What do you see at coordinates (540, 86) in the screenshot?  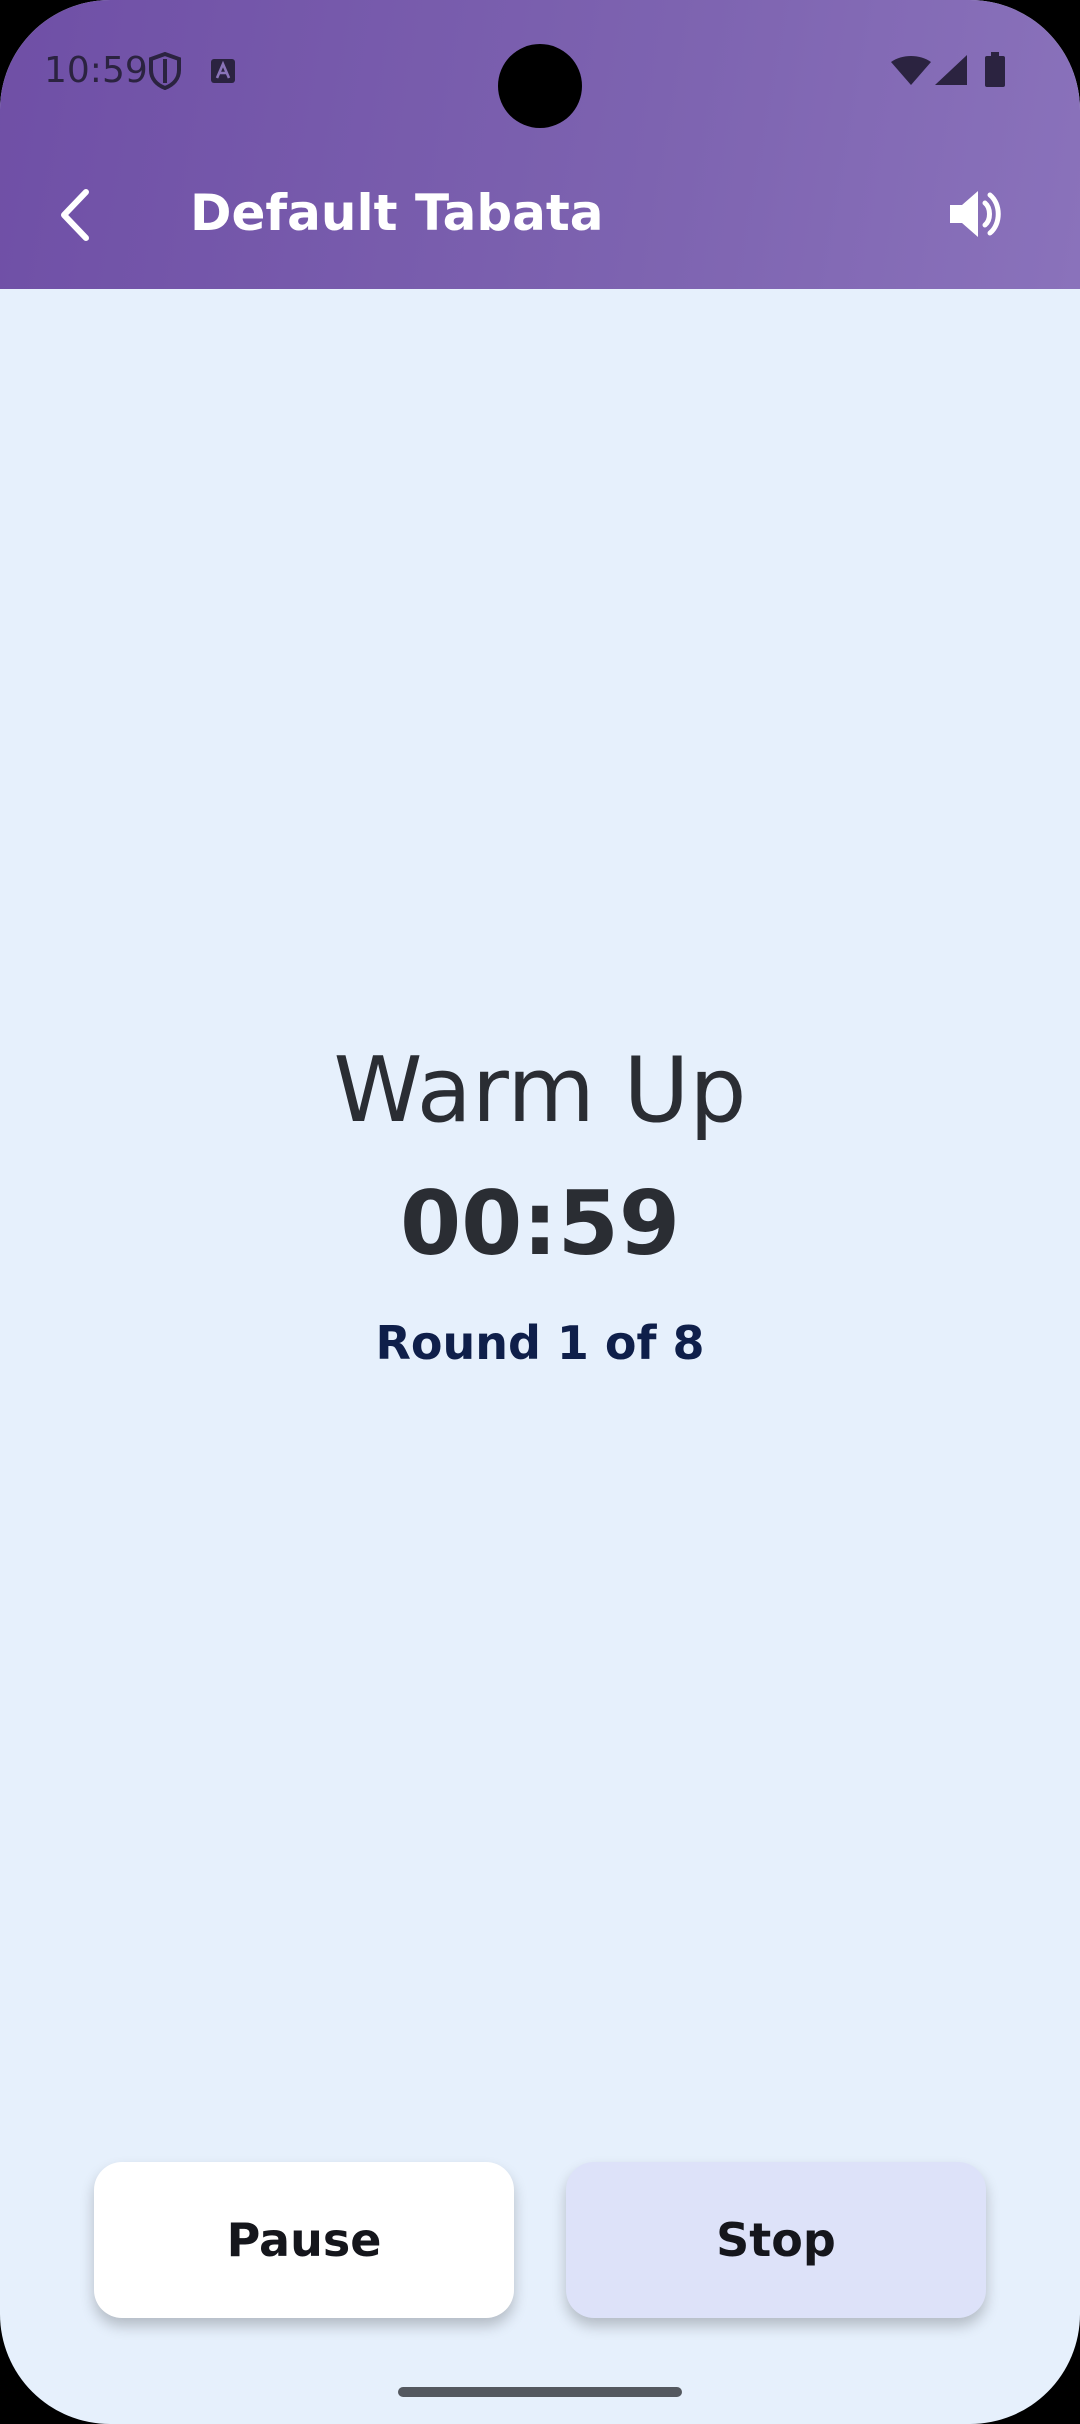 I see `front-camera` at bounding box center [540, 86].